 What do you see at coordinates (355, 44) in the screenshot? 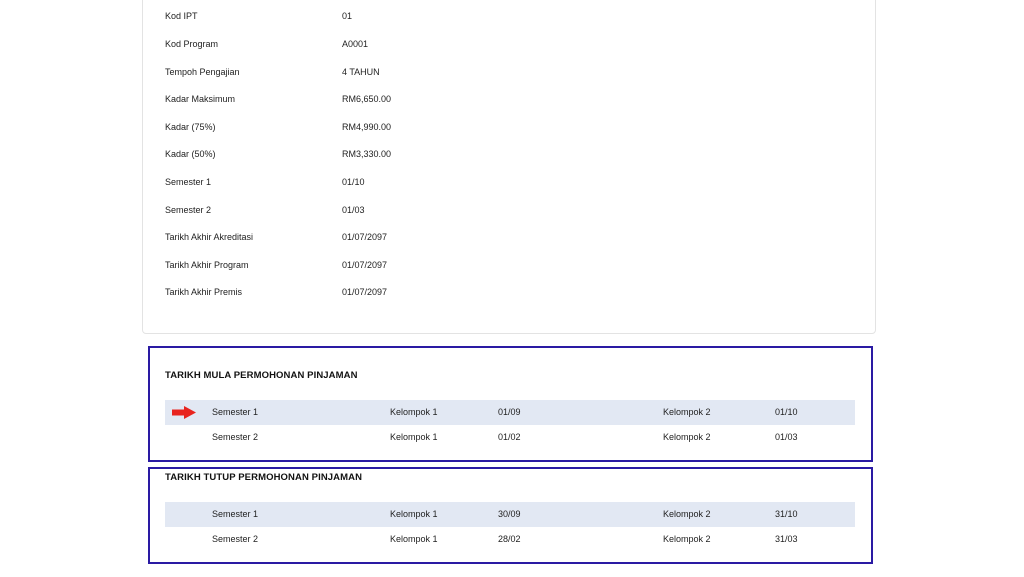
I see `info-value: A0001` at bounding box center [355, 44].